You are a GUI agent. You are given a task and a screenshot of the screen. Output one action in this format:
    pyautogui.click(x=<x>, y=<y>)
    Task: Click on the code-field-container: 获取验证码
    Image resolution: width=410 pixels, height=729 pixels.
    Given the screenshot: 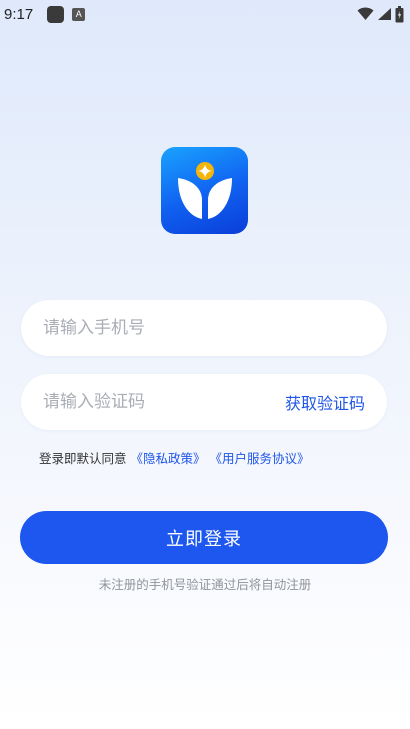 What is the action you would take?
    pyautogui.click(x=204, y=402)
    